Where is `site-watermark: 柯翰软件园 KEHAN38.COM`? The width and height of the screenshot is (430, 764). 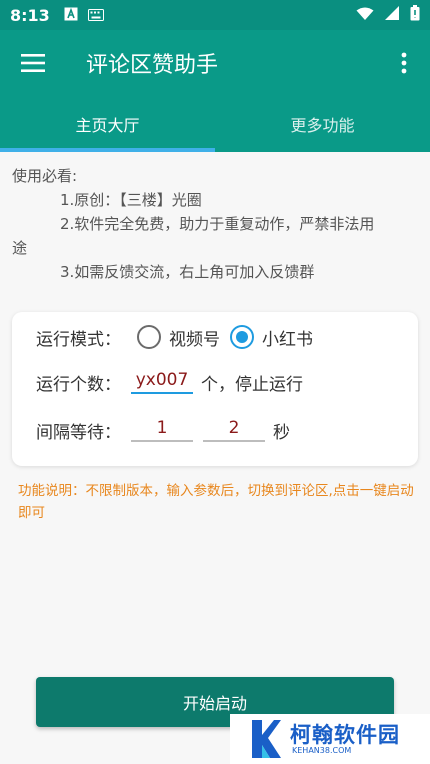
site-watermark: 柯翰软件园 KEHAN38.COM is located at coordinates (330, 739).